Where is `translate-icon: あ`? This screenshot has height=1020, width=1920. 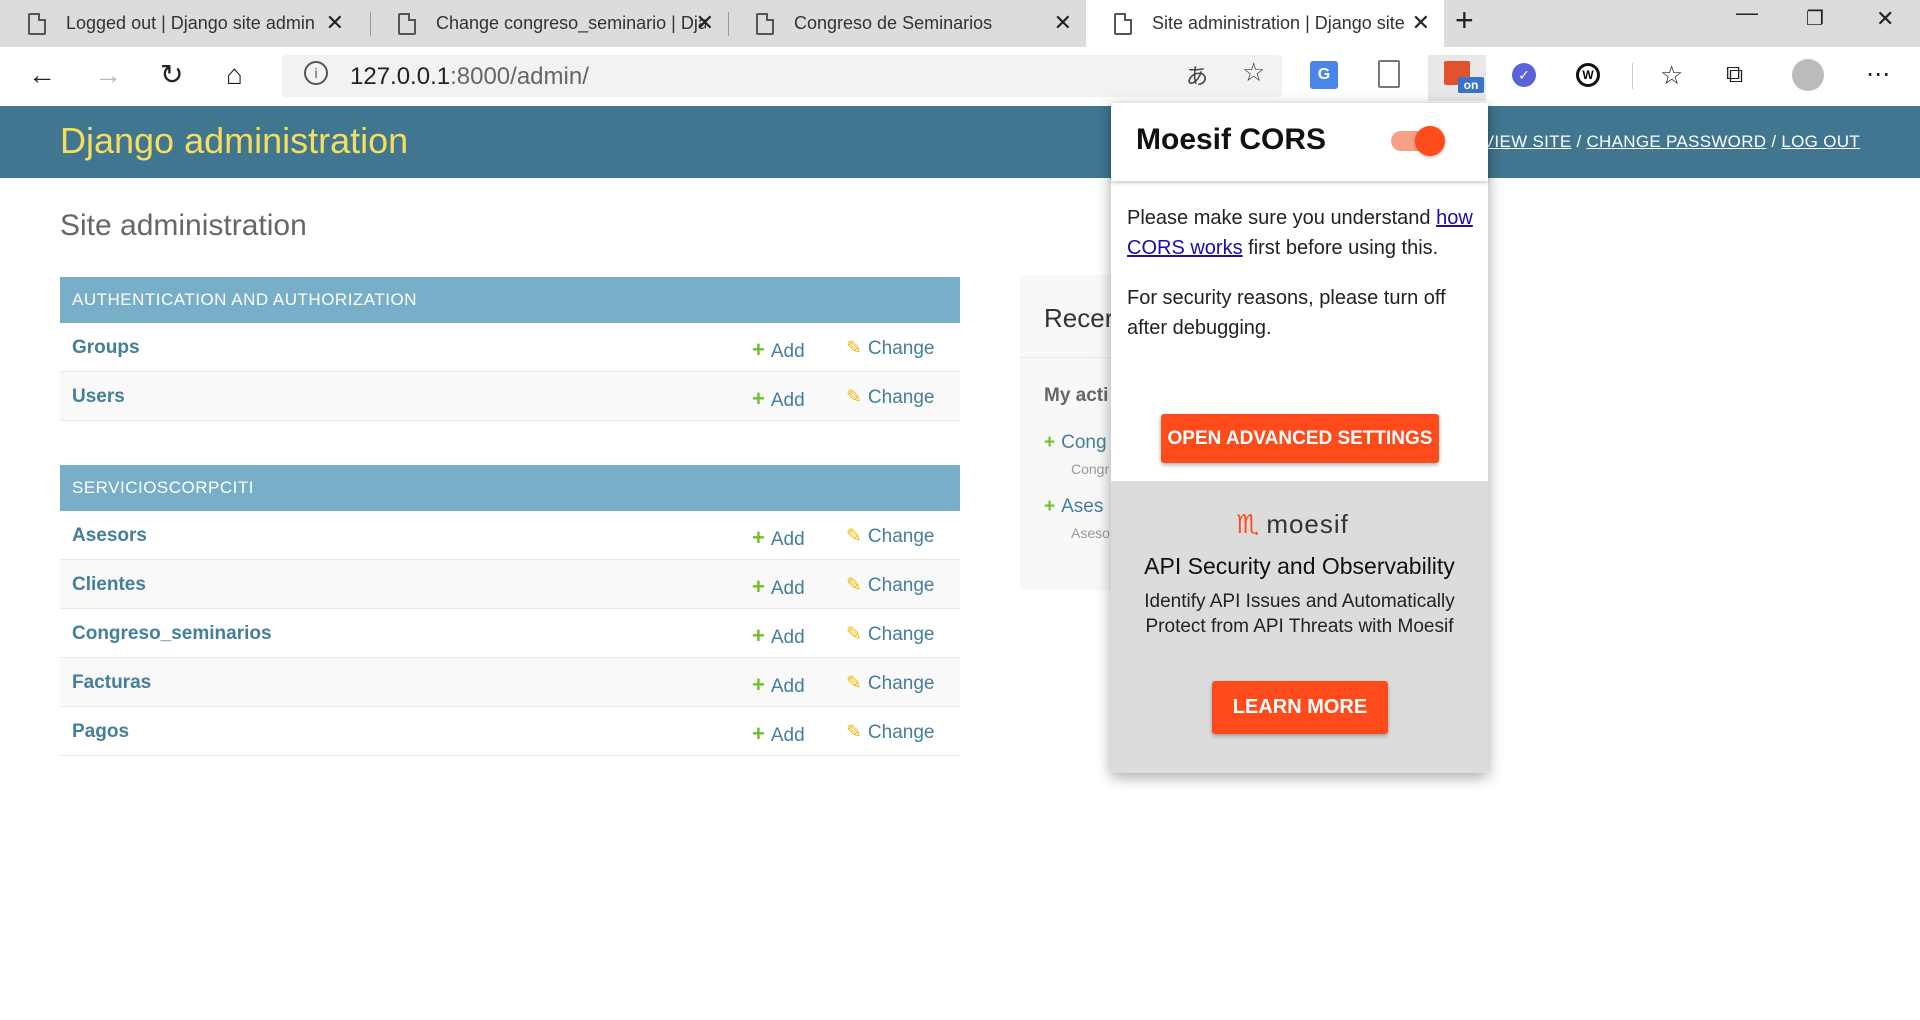
translate-icon: あ is located at coordinates (1197, 75).